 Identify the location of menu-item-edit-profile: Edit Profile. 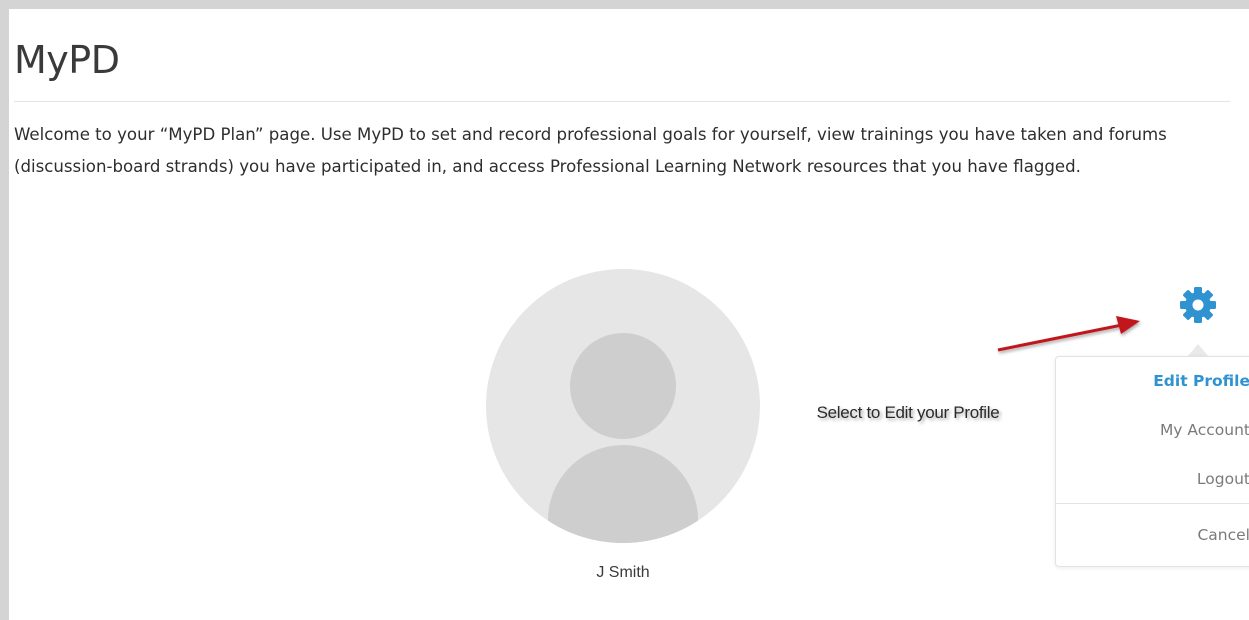
(1201, 381).